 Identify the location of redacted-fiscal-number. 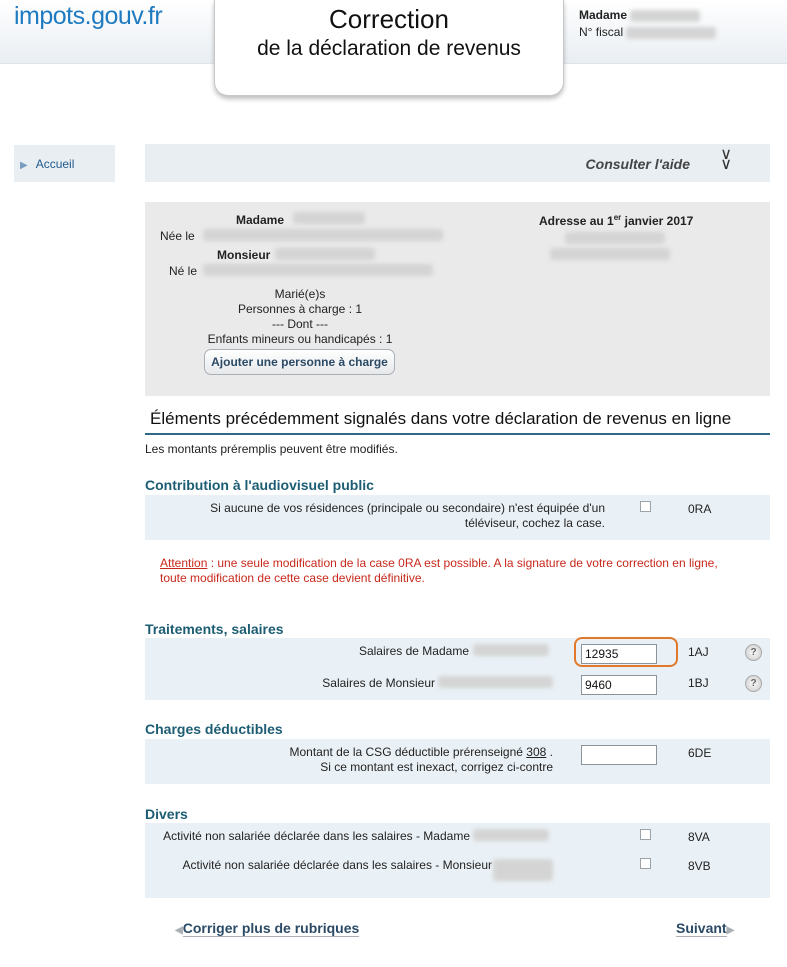
(671, 32).